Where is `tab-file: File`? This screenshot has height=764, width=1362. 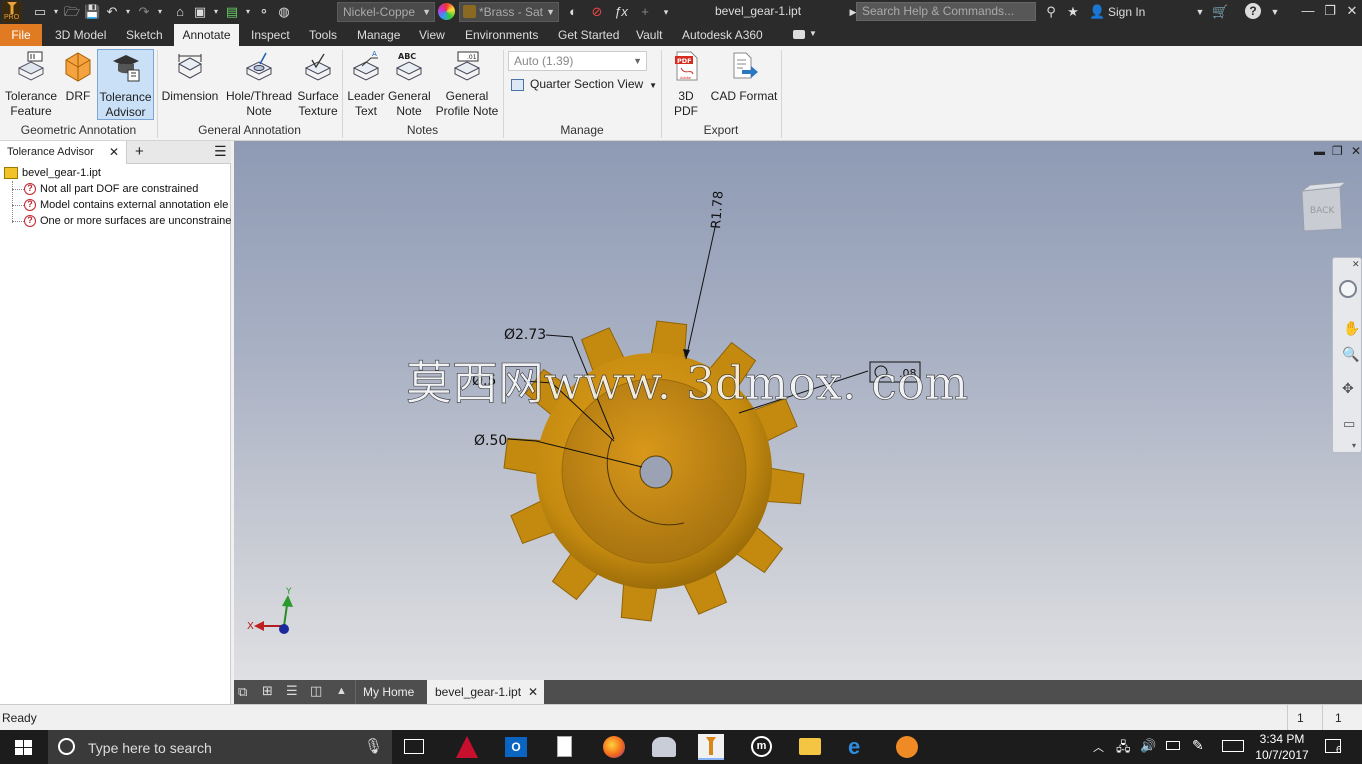 tab-file: File is located at coordinates (21, 35).